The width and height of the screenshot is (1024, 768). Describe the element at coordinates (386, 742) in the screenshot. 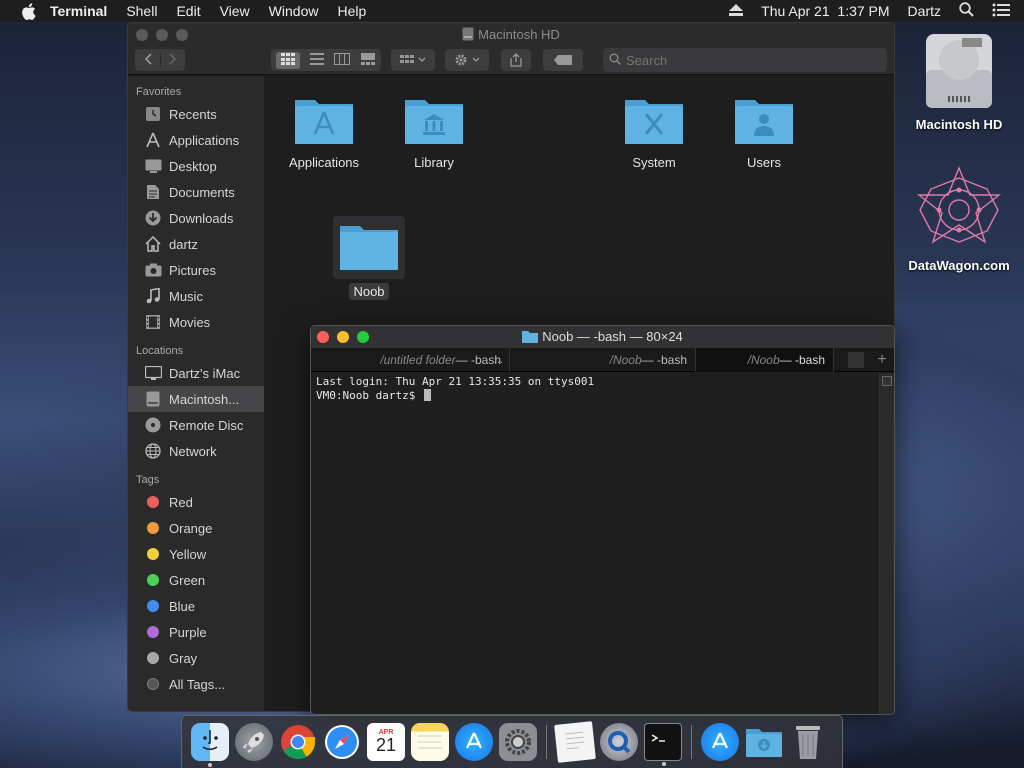

I see `dock-calendar-icon: APR 21` at that location.